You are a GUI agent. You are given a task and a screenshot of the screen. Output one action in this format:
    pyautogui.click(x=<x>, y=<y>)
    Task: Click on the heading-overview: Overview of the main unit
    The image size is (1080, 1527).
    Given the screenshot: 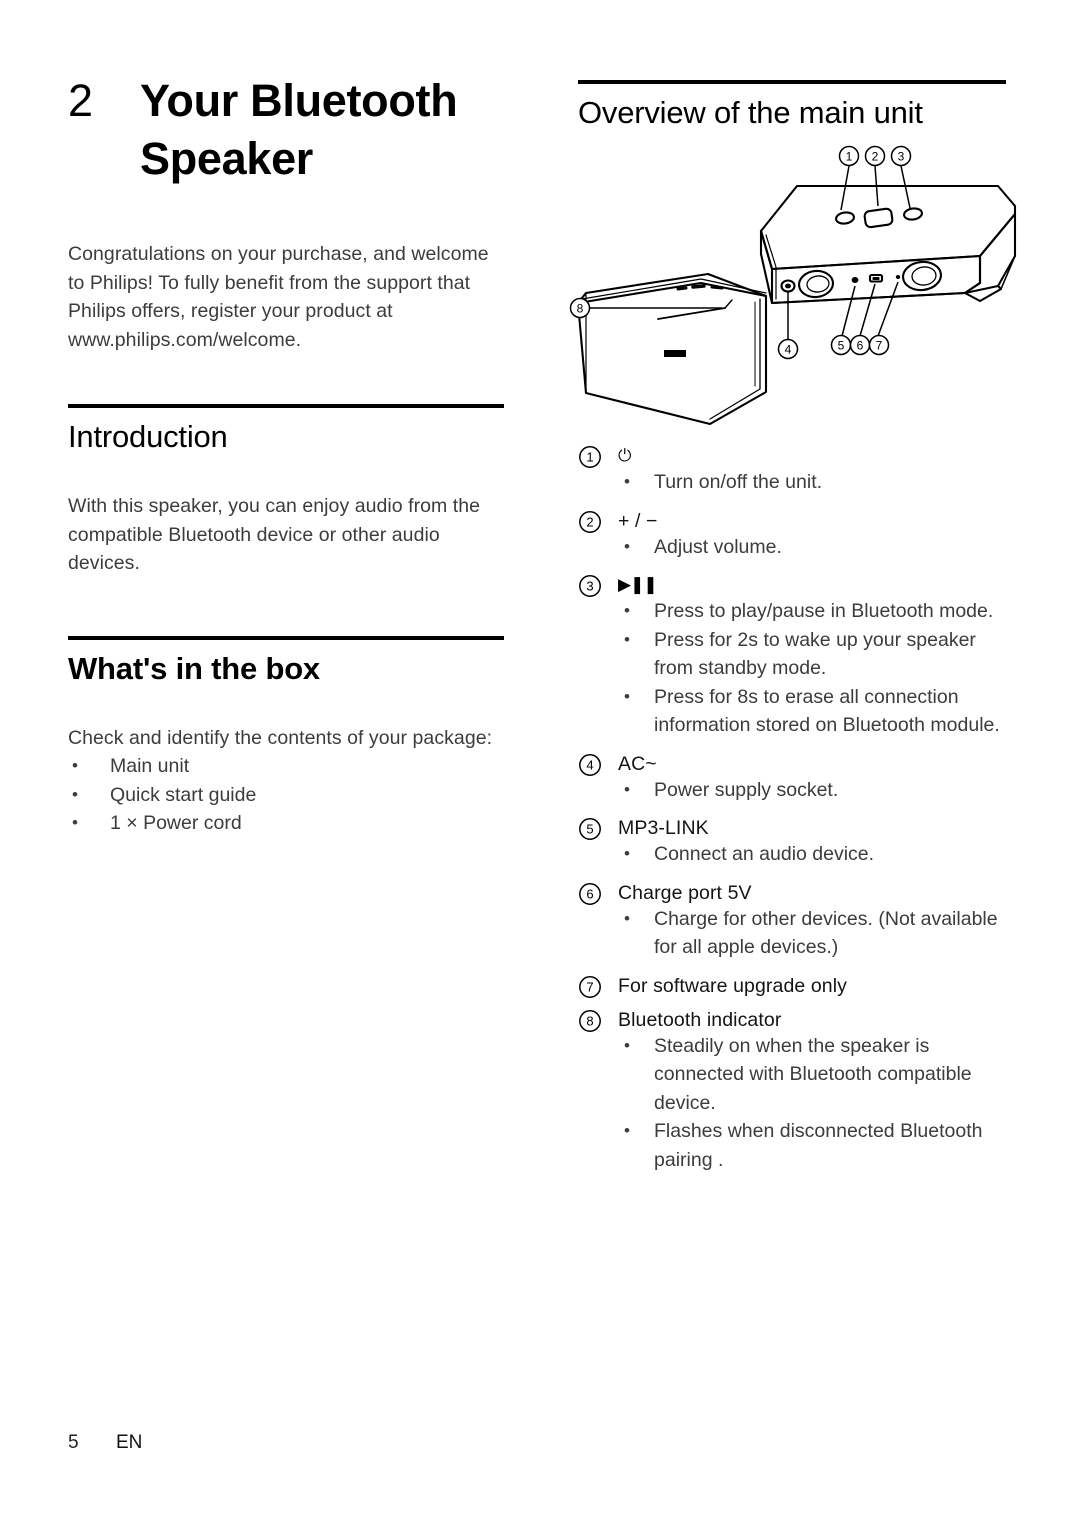 What is the action you would take?
    pyautogui.click(x=750, y=112)
    